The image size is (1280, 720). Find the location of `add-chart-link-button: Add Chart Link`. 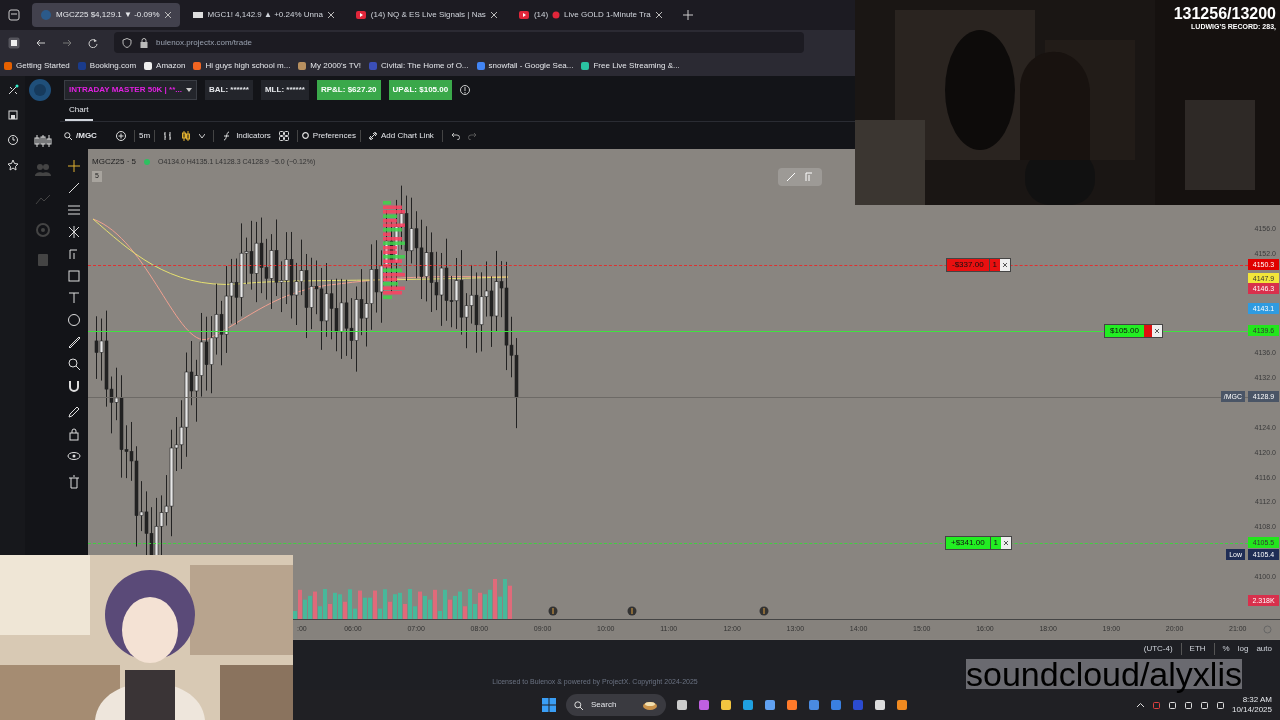

add-chart-link-button: Add Chart Link is located at coordinates (405, 135).